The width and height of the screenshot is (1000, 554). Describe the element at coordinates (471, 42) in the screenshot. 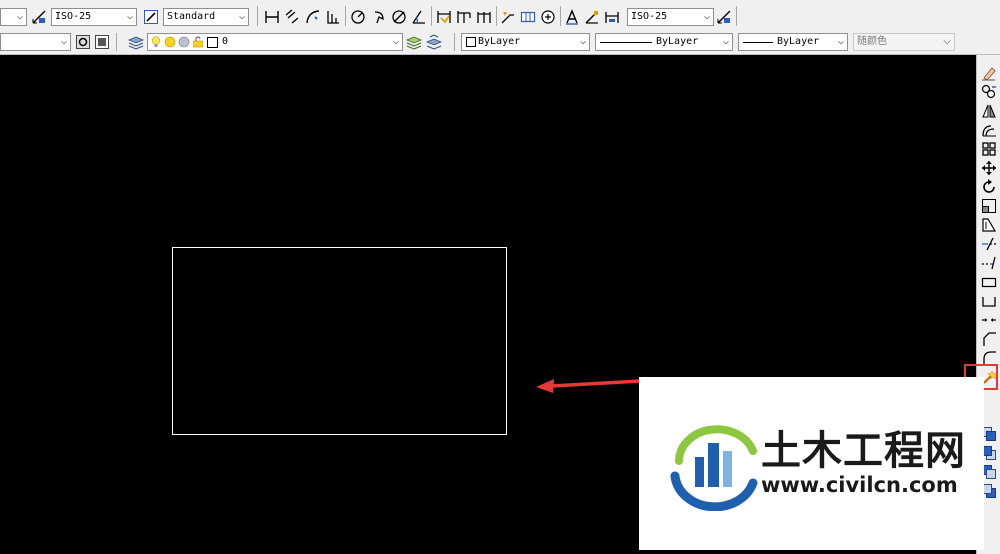

I see `color-swatch` at that location.